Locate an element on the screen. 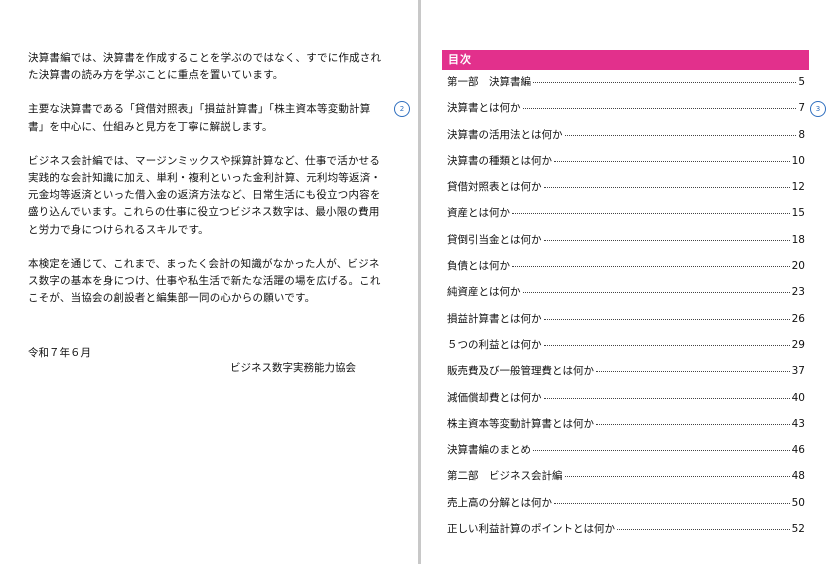 This screenshot has height=564, width=838. toc-entry-title: ５つの利益とは何か is located at coordinates (494, 344).